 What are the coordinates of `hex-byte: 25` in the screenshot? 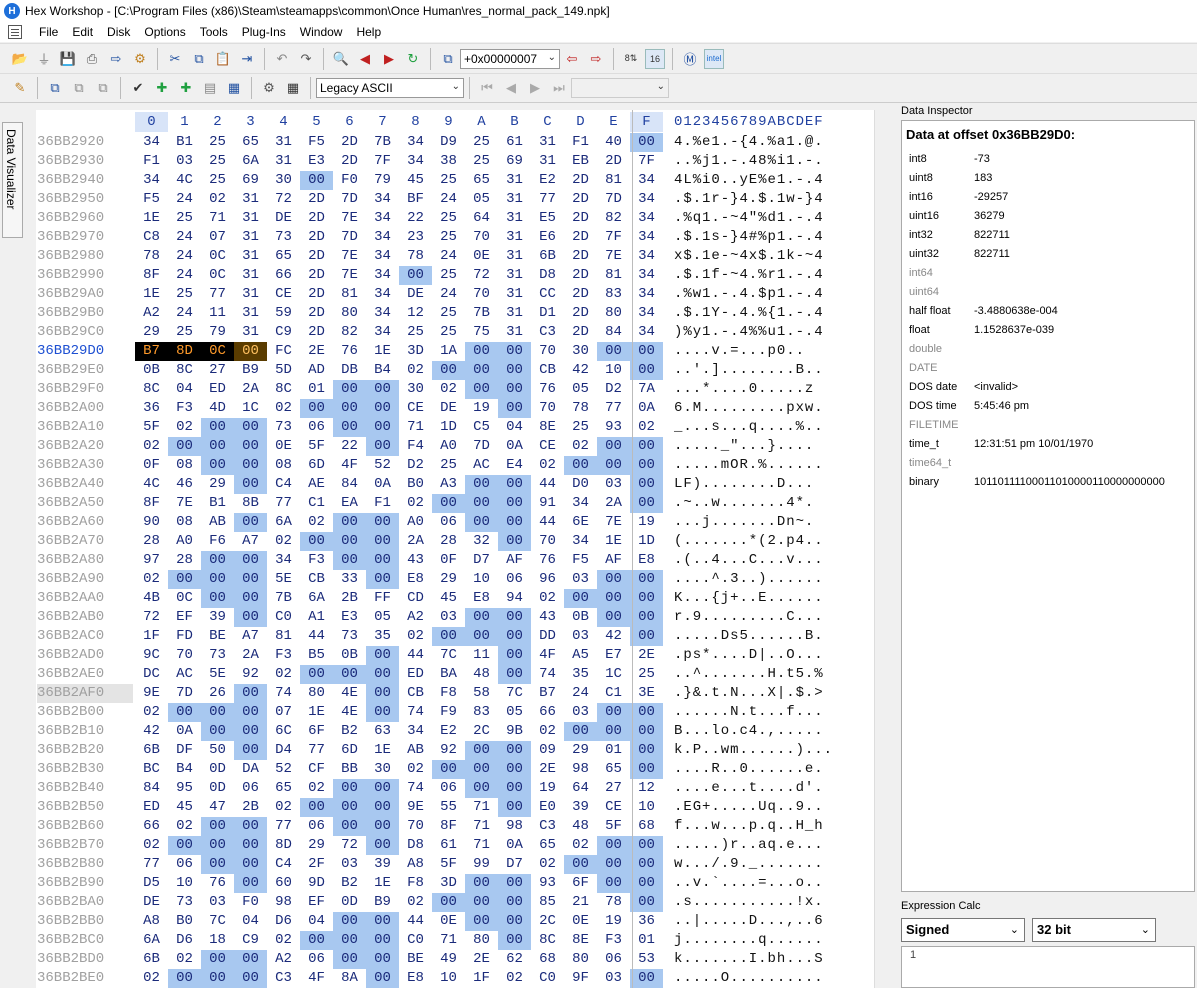 It's located at (448, 218).